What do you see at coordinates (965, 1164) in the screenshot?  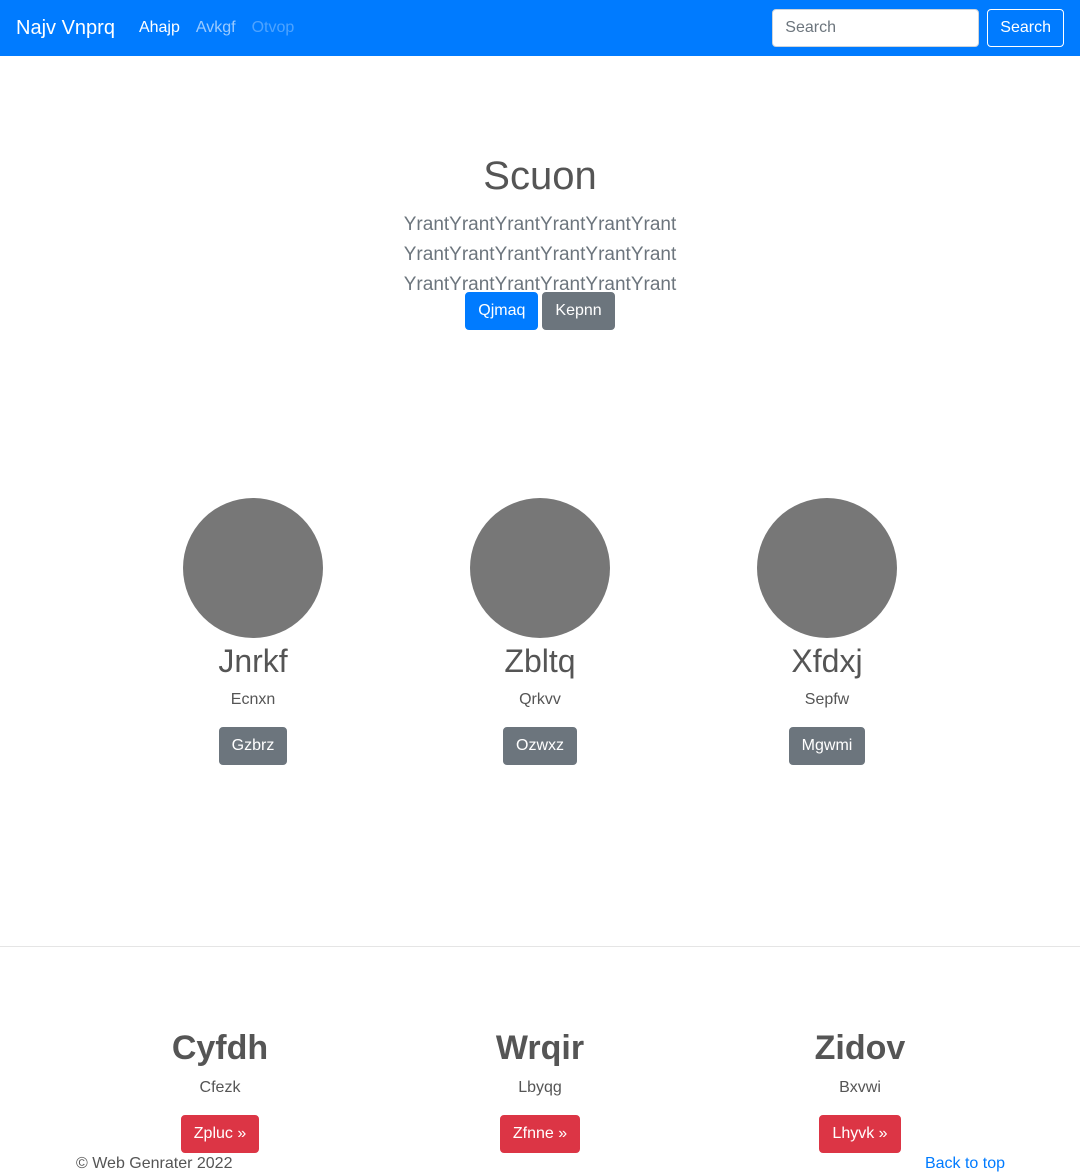 I see `back-to-top-link: Back to top` at bounding box center [965, 1164].